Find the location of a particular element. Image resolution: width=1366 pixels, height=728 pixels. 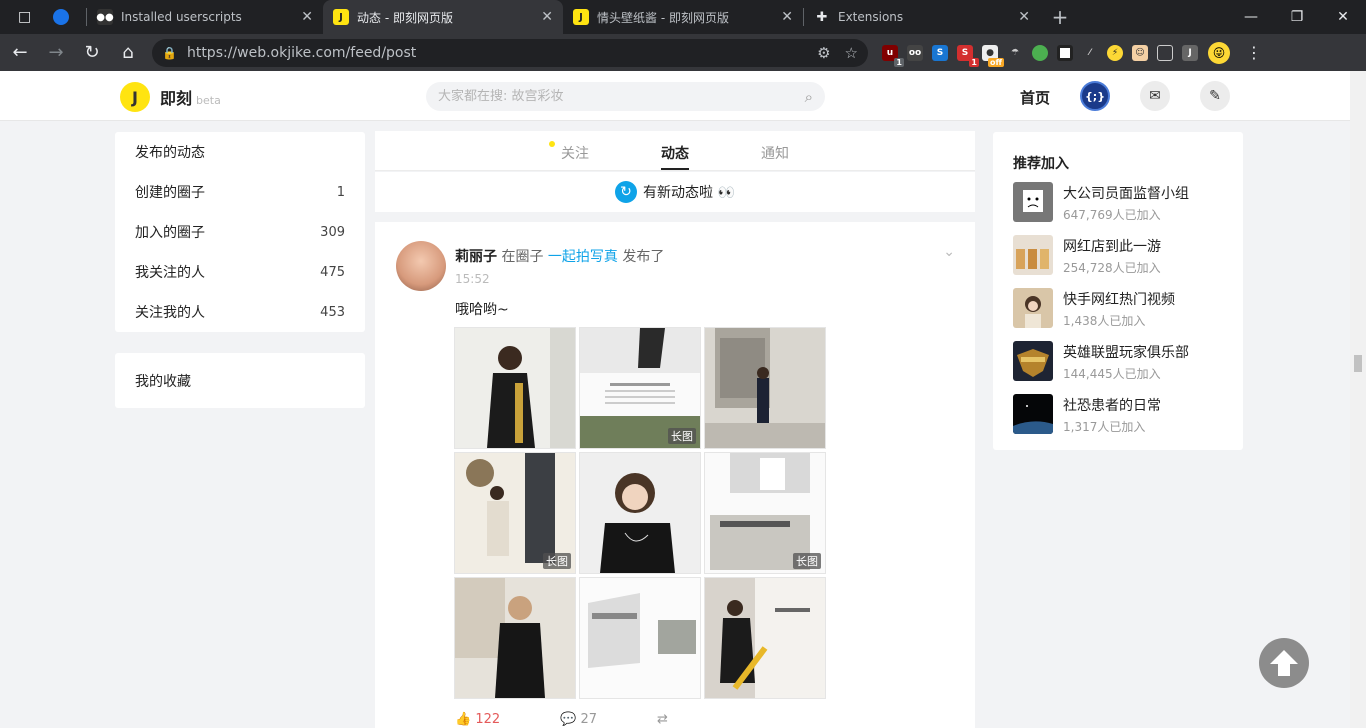

topic-count: 1,438人已加入 is located at coordinates (1104, 321).